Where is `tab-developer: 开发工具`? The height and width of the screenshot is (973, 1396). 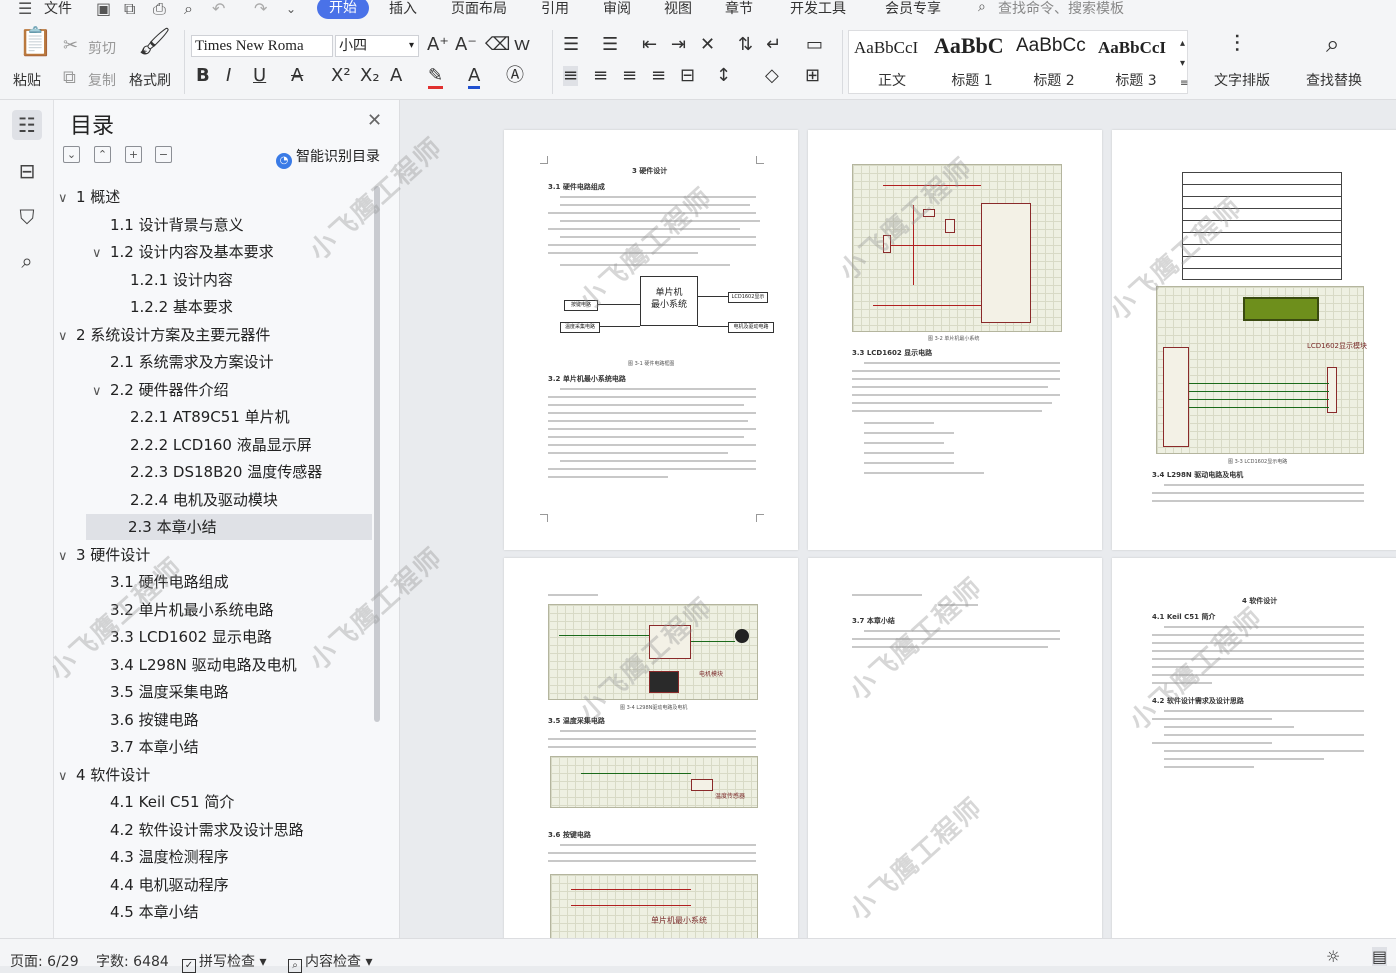
tab-developer: 开发工具 is located at coordinates (818, 9).